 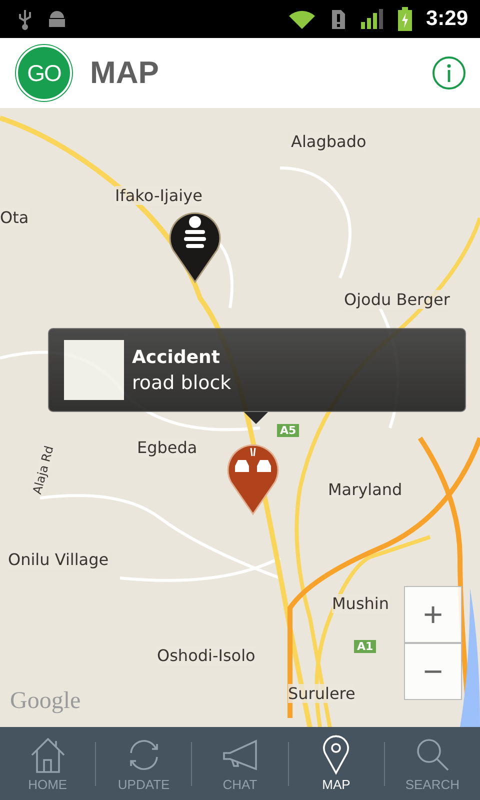 I want to click on clock-time: 3:29, so click(x=447, y=19).